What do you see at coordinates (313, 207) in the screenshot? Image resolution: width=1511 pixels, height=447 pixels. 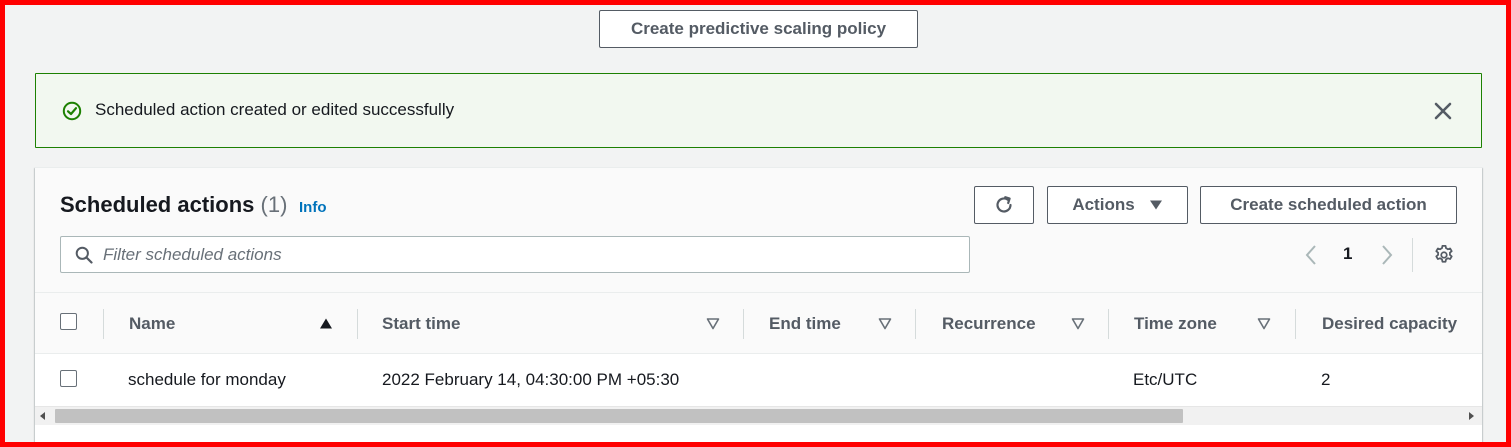 I see `info-link: Info` at bounding box center [313, 207].